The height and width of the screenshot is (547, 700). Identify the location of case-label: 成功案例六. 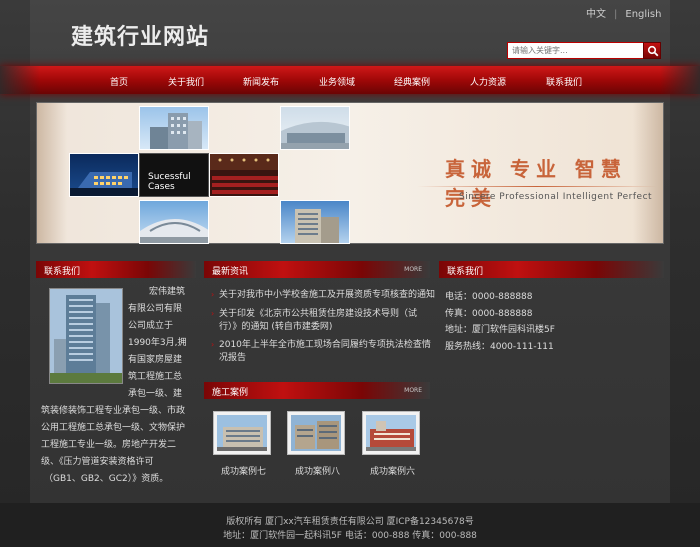
(392, 470).